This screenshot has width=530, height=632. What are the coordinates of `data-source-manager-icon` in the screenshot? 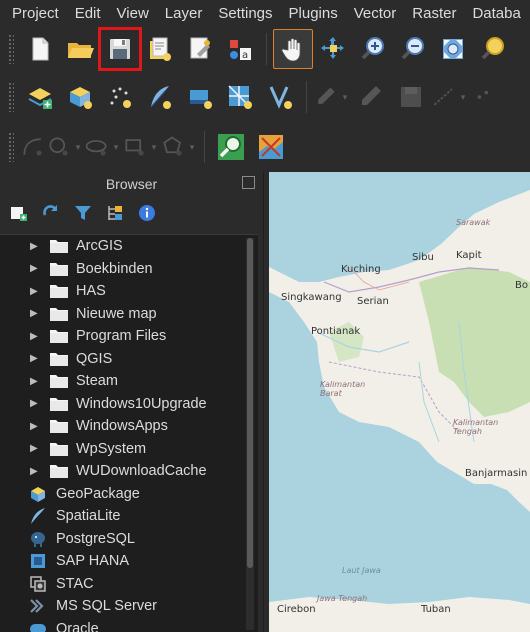 It's located at (40, 98).